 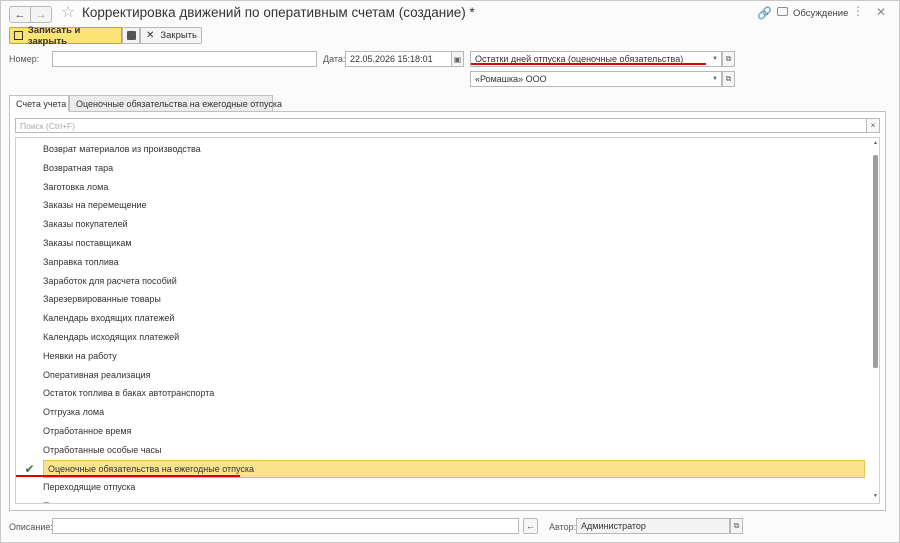 I want to click on organization-value: «Ромашка» ООО, so click(x=511, y=79).